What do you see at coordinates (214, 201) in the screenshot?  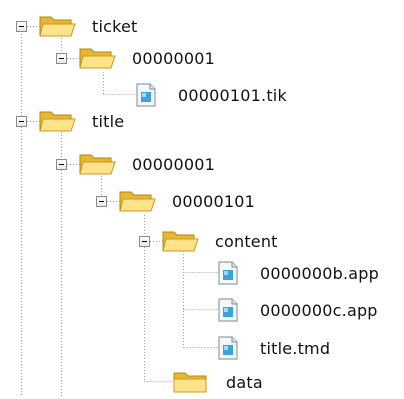 I see `tree-item-label: 00000101` at bounding box center [214, 201].